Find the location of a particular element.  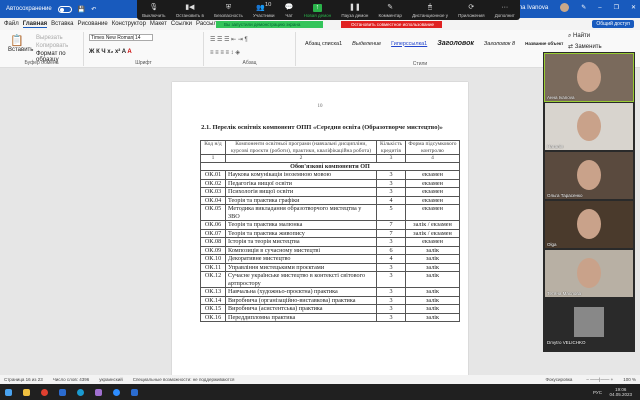

participant-tile: Olga is located at coordinates (589, 224).